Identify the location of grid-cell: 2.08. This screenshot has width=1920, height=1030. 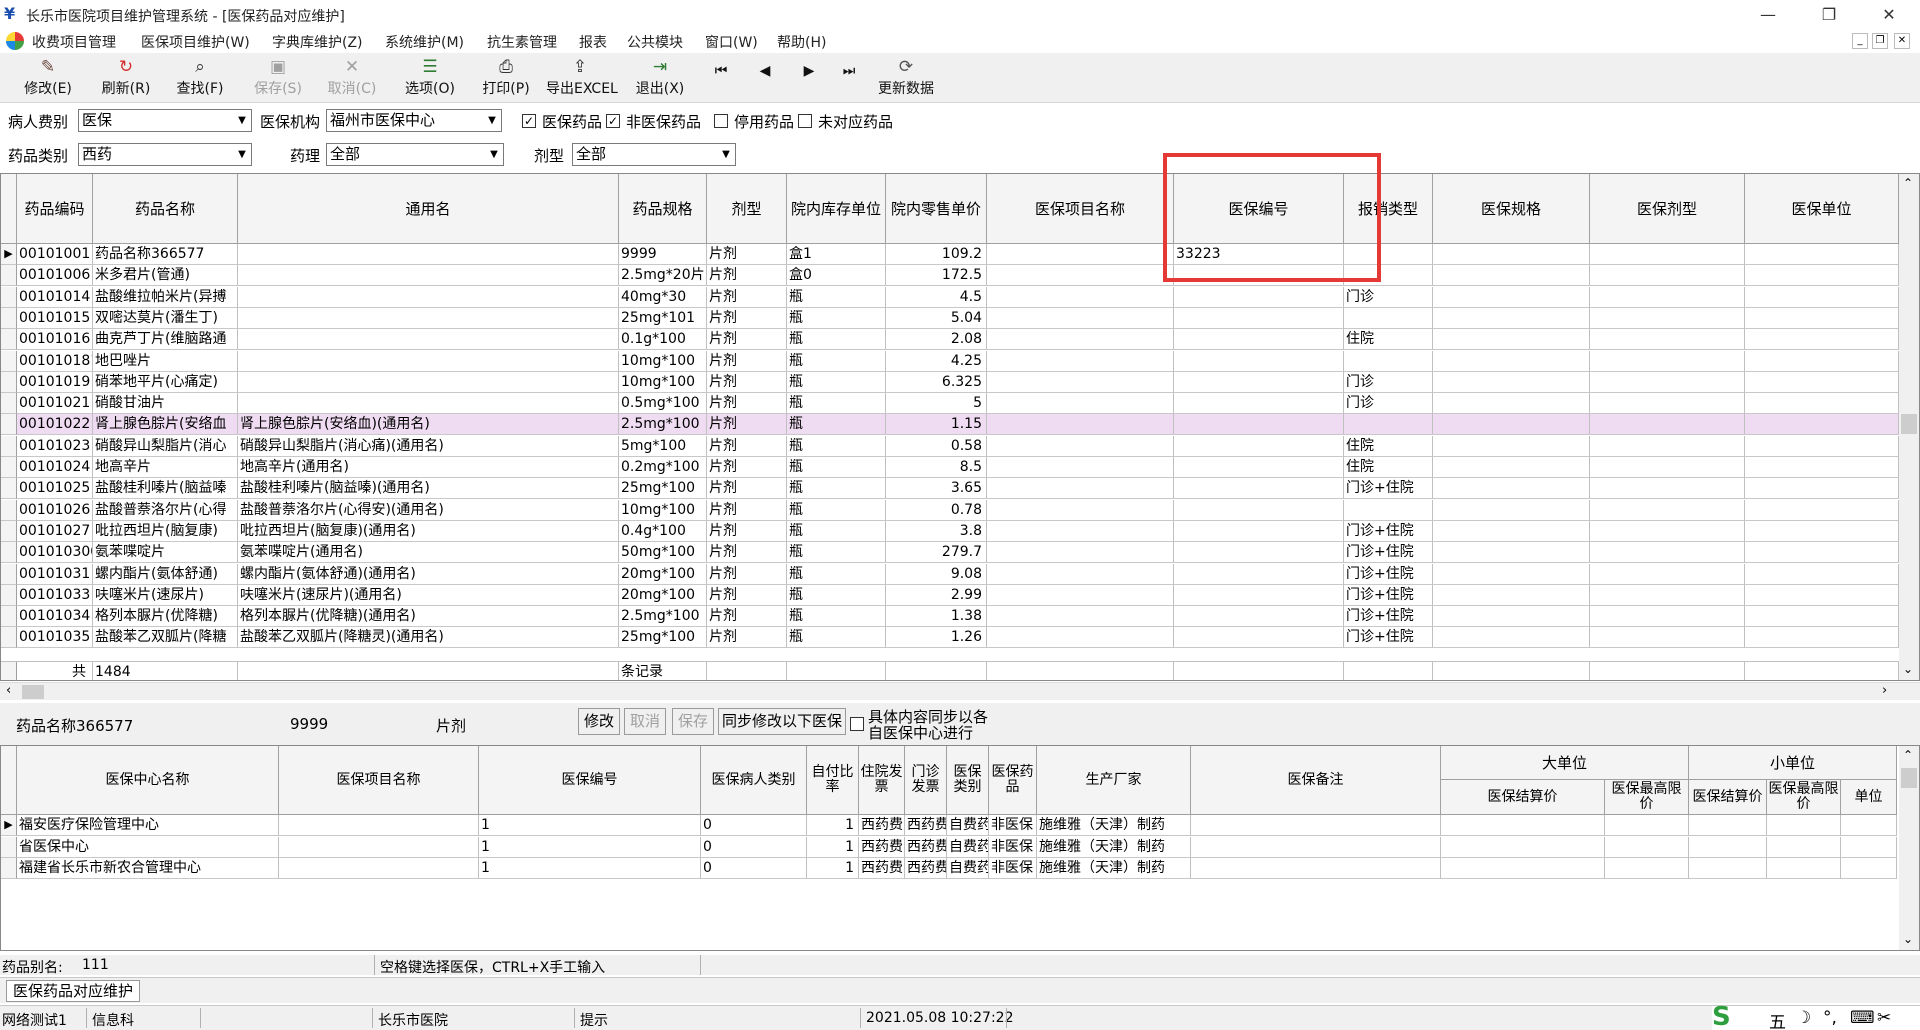
(936, 340).